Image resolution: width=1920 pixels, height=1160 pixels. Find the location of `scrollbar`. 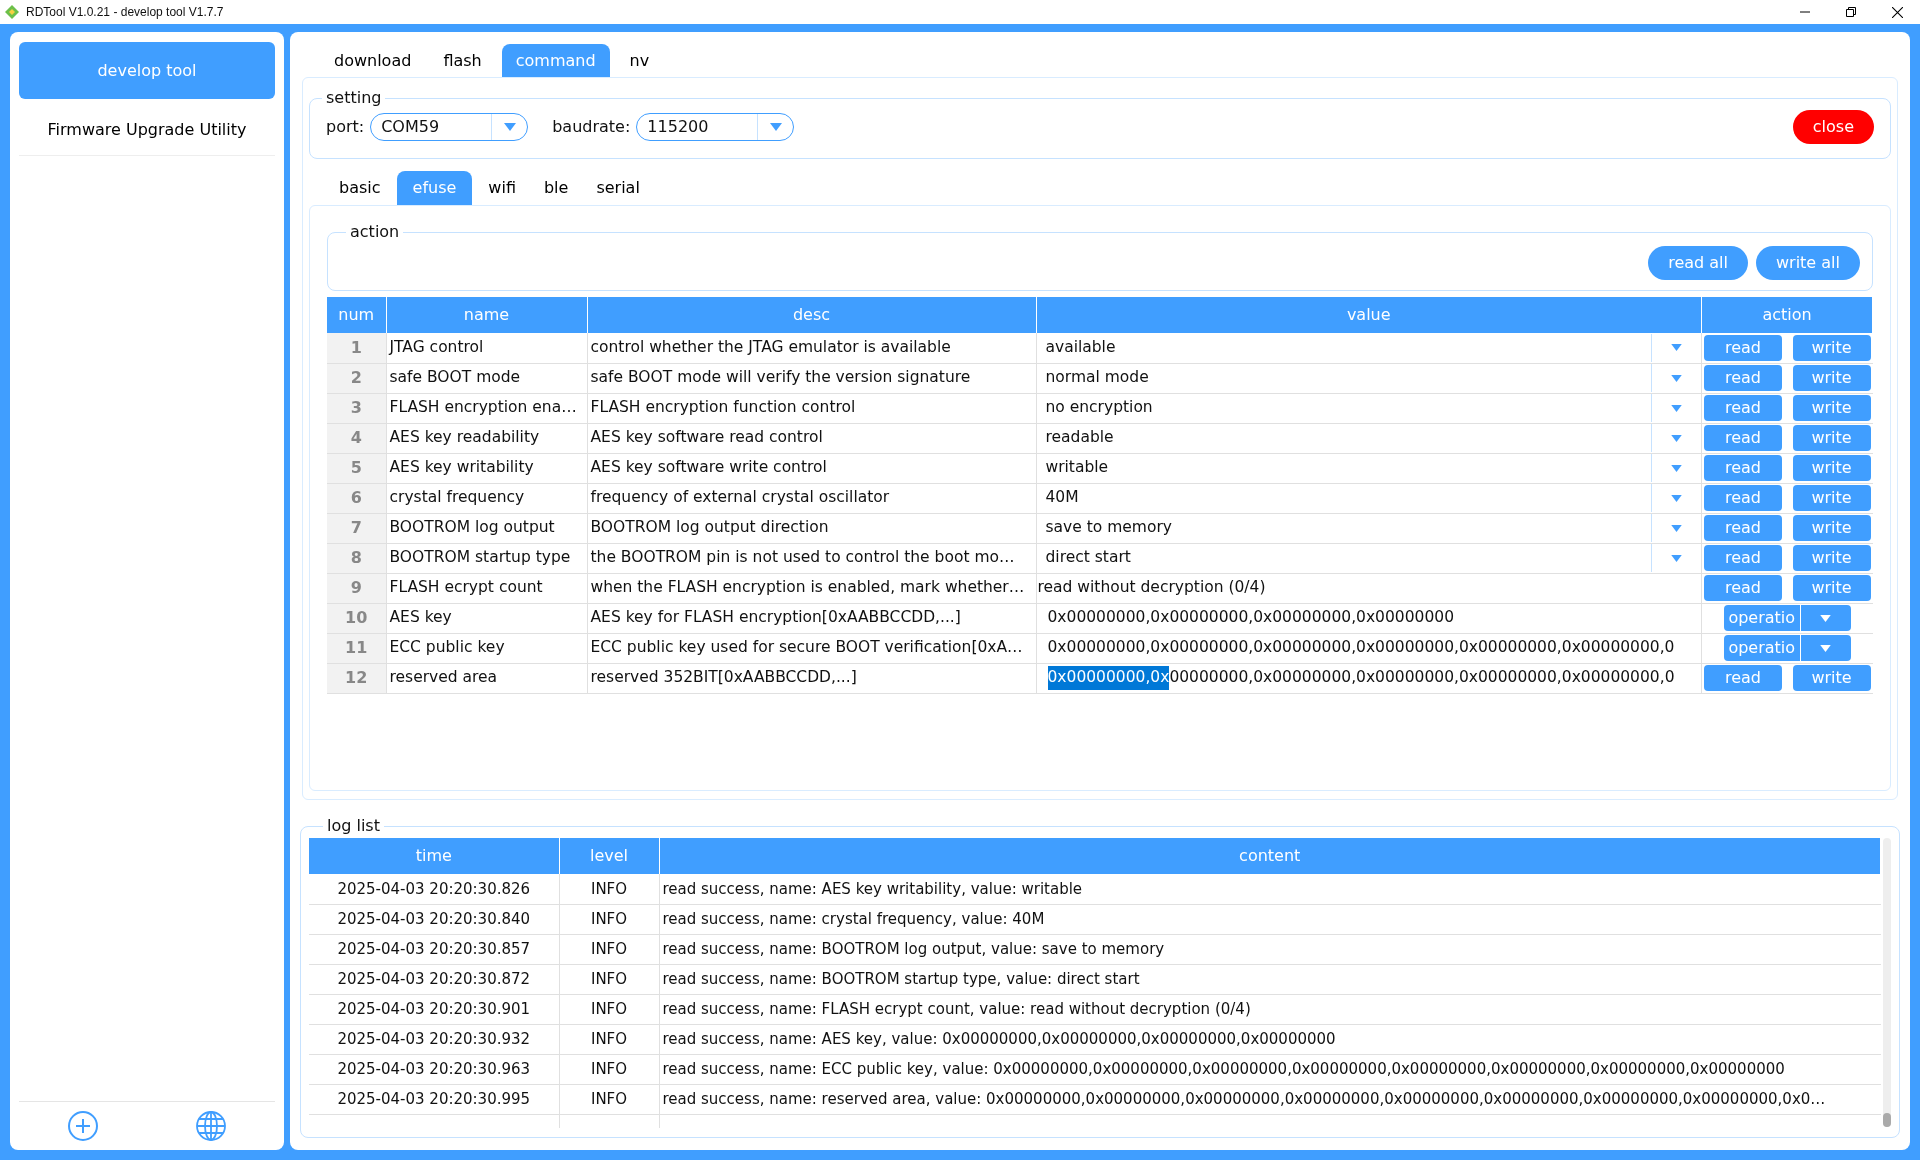

scrollbar is located at coordinates (1887, 982).